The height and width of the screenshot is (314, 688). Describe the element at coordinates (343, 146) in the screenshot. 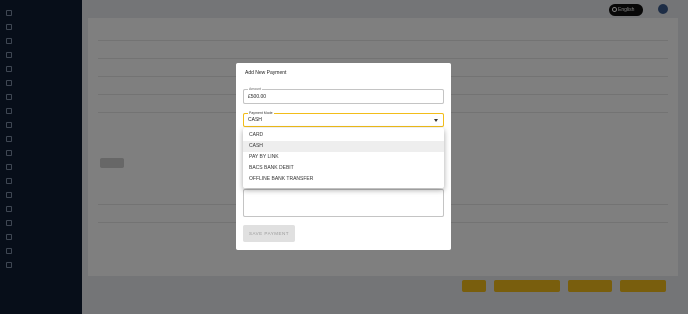

I see `payment-mode-option-cash: CASH` at that location.